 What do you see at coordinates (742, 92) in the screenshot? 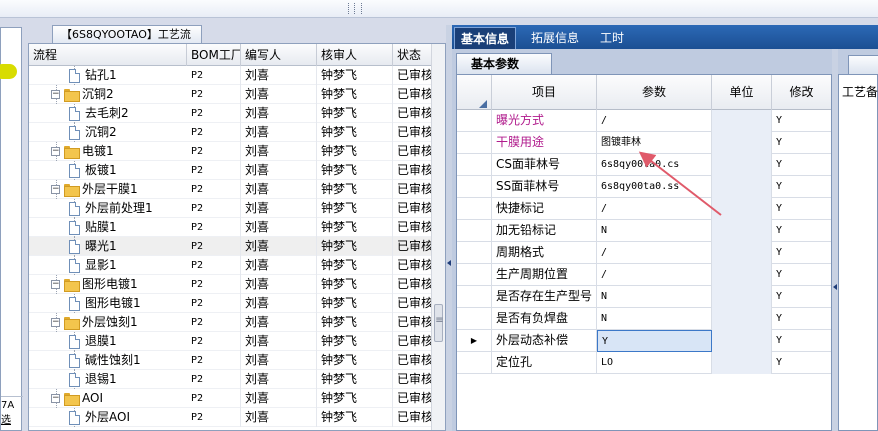
I see `col-header-unit: 单位` at bounding box center [742, 92].